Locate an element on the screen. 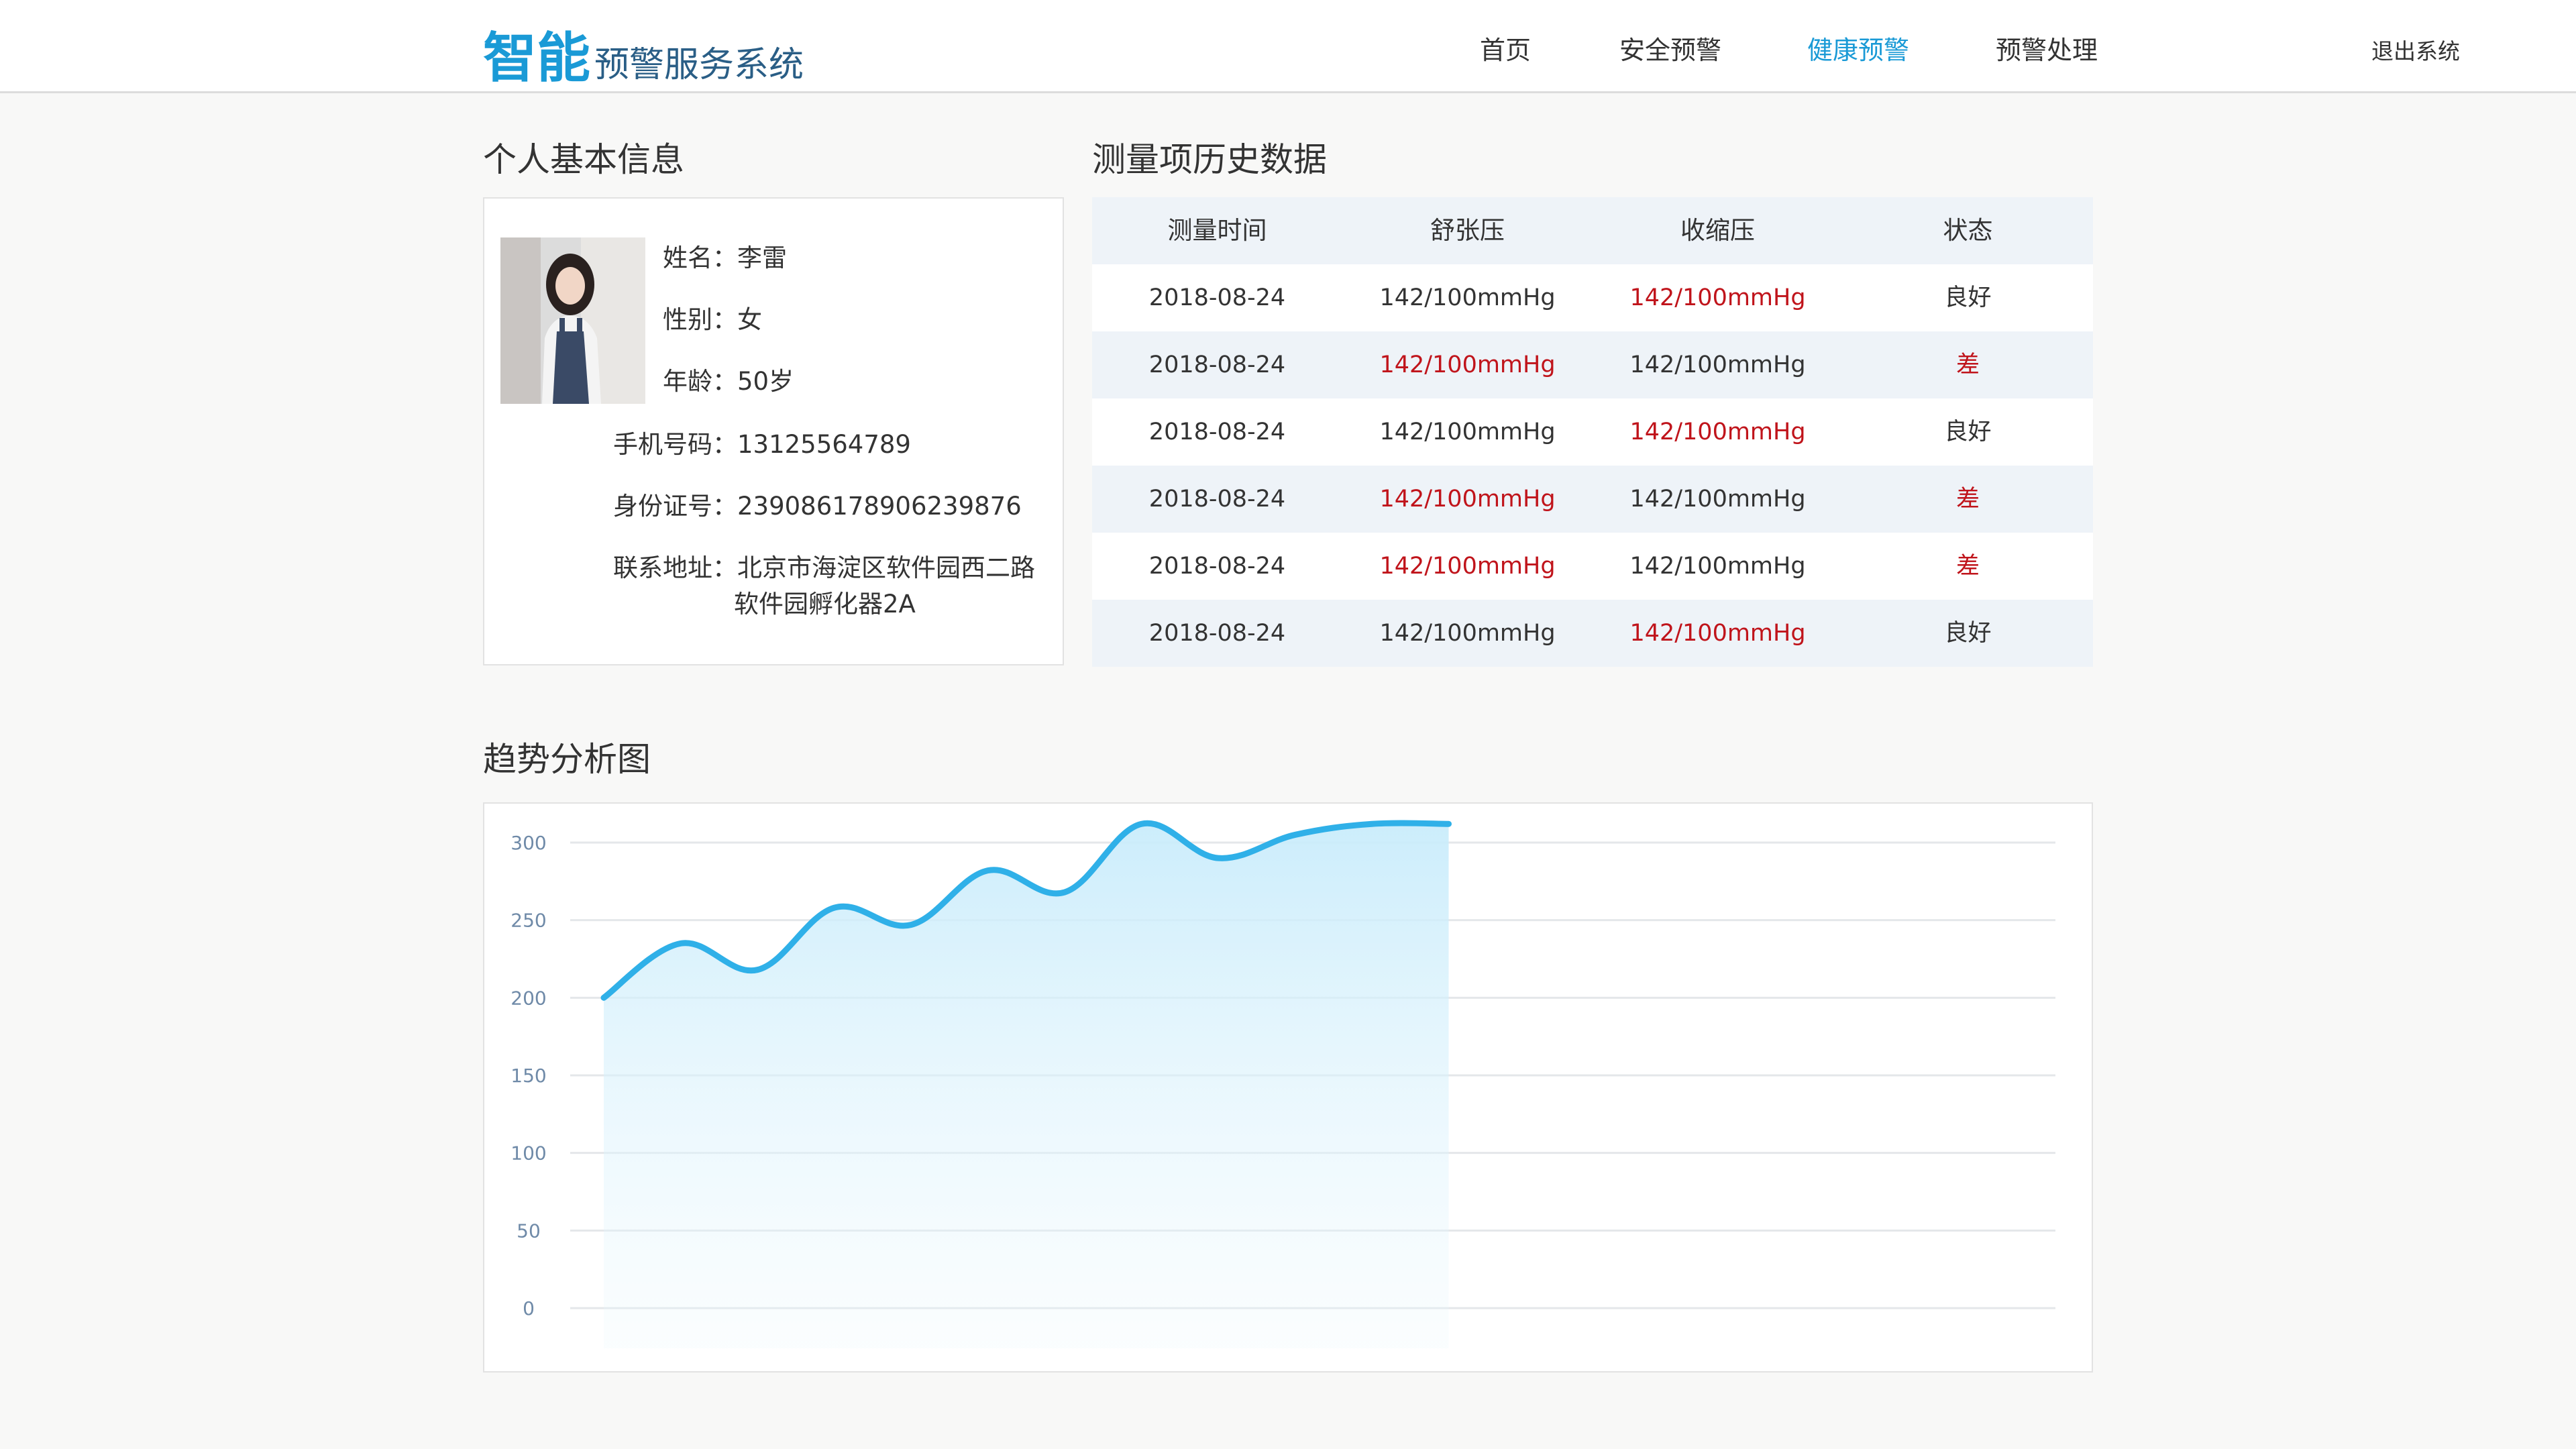 The image size is (2576, 1449). profile-phone: 手机号码：13125564789 is located at coordinates (762, 442).